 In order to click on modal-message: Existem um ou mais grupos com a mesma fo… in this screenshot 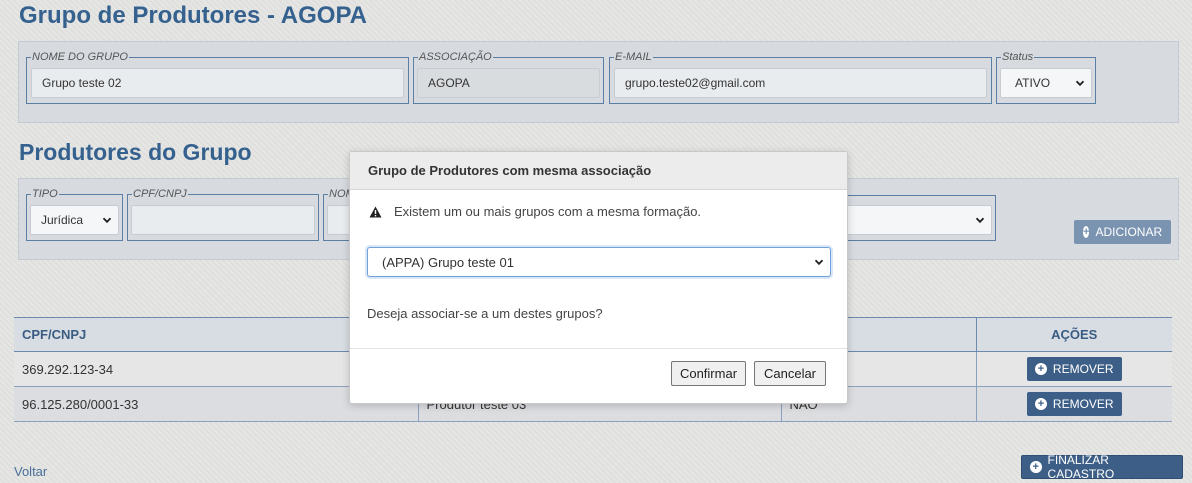, I will do `click(535, 211)`.